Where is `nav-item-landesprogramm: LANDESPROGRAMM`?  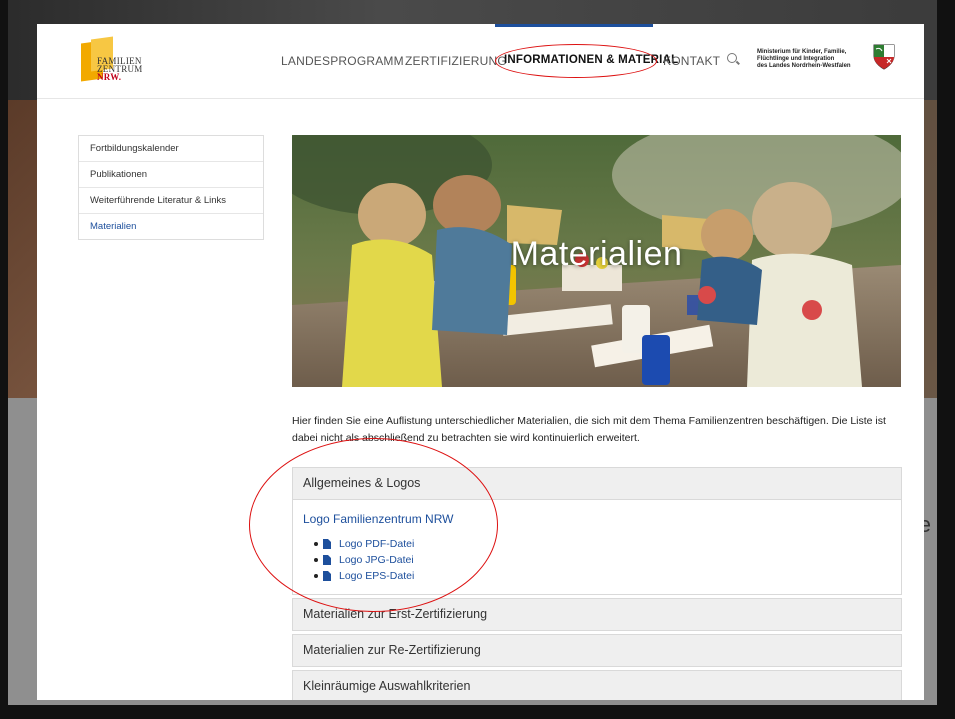 nav-item-landesprogramm: LANDESPROGRAMM is located at coordinates (342, 61).